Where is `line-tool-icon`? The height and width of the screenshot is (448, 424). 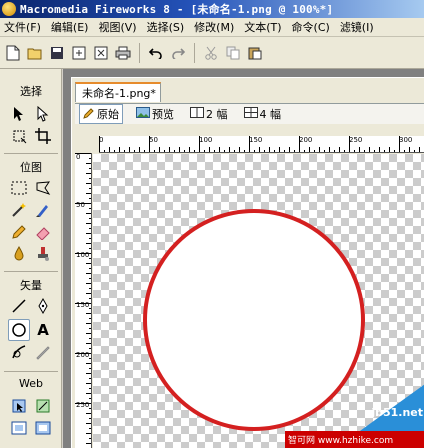 line-tool-icon is located at coordinates (19, 306).